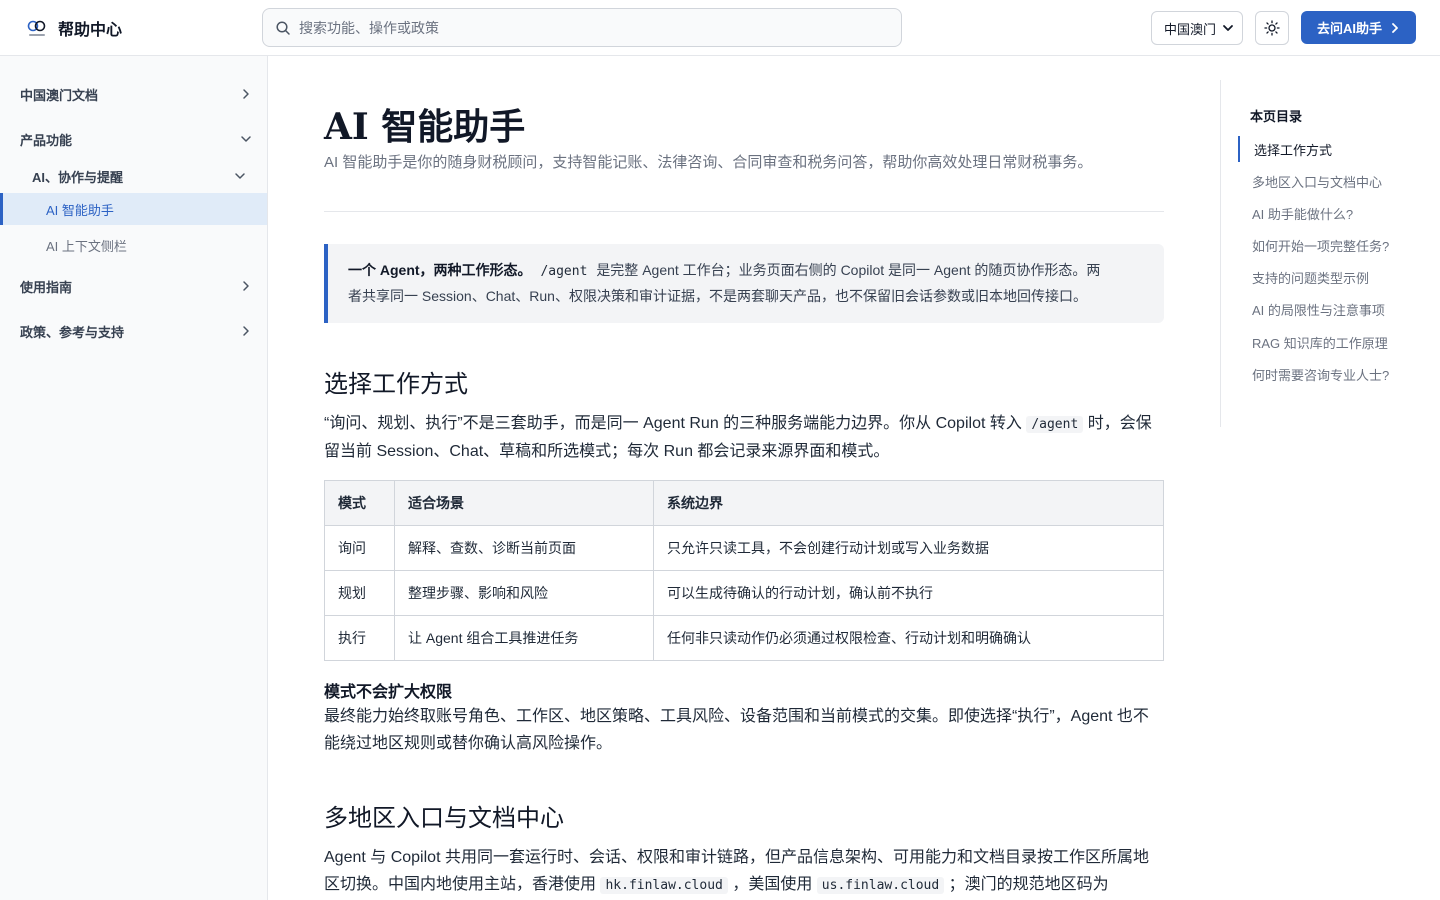  What do you see at coordinates (564, 271) in the screenshot?
I see `callout-code: /agent` at bounding box center [564, 271].